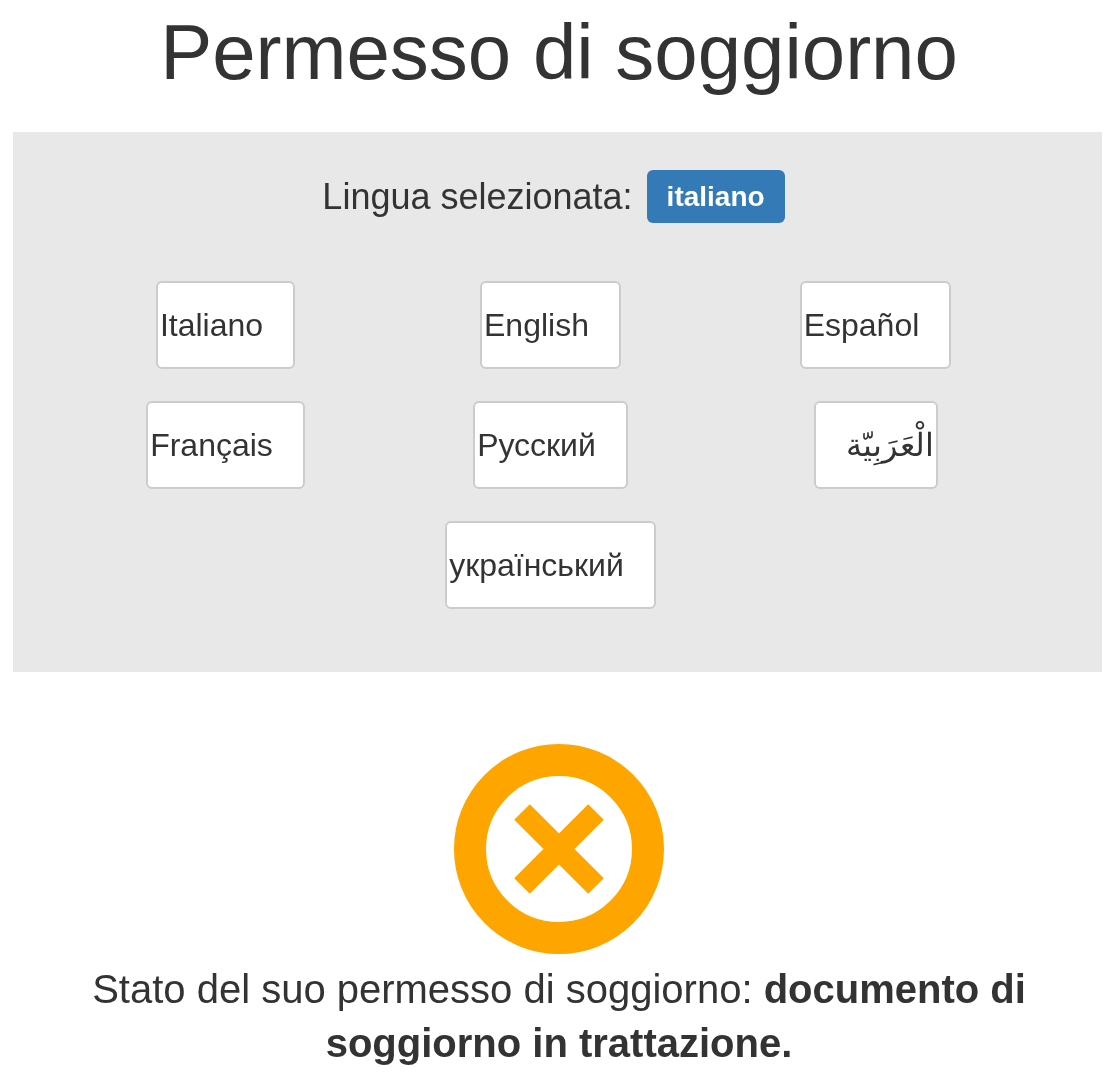 Image resolution: width=1118 pixels, height=1088 pixels. I want to click on language-button: Français, so click(225, 445).